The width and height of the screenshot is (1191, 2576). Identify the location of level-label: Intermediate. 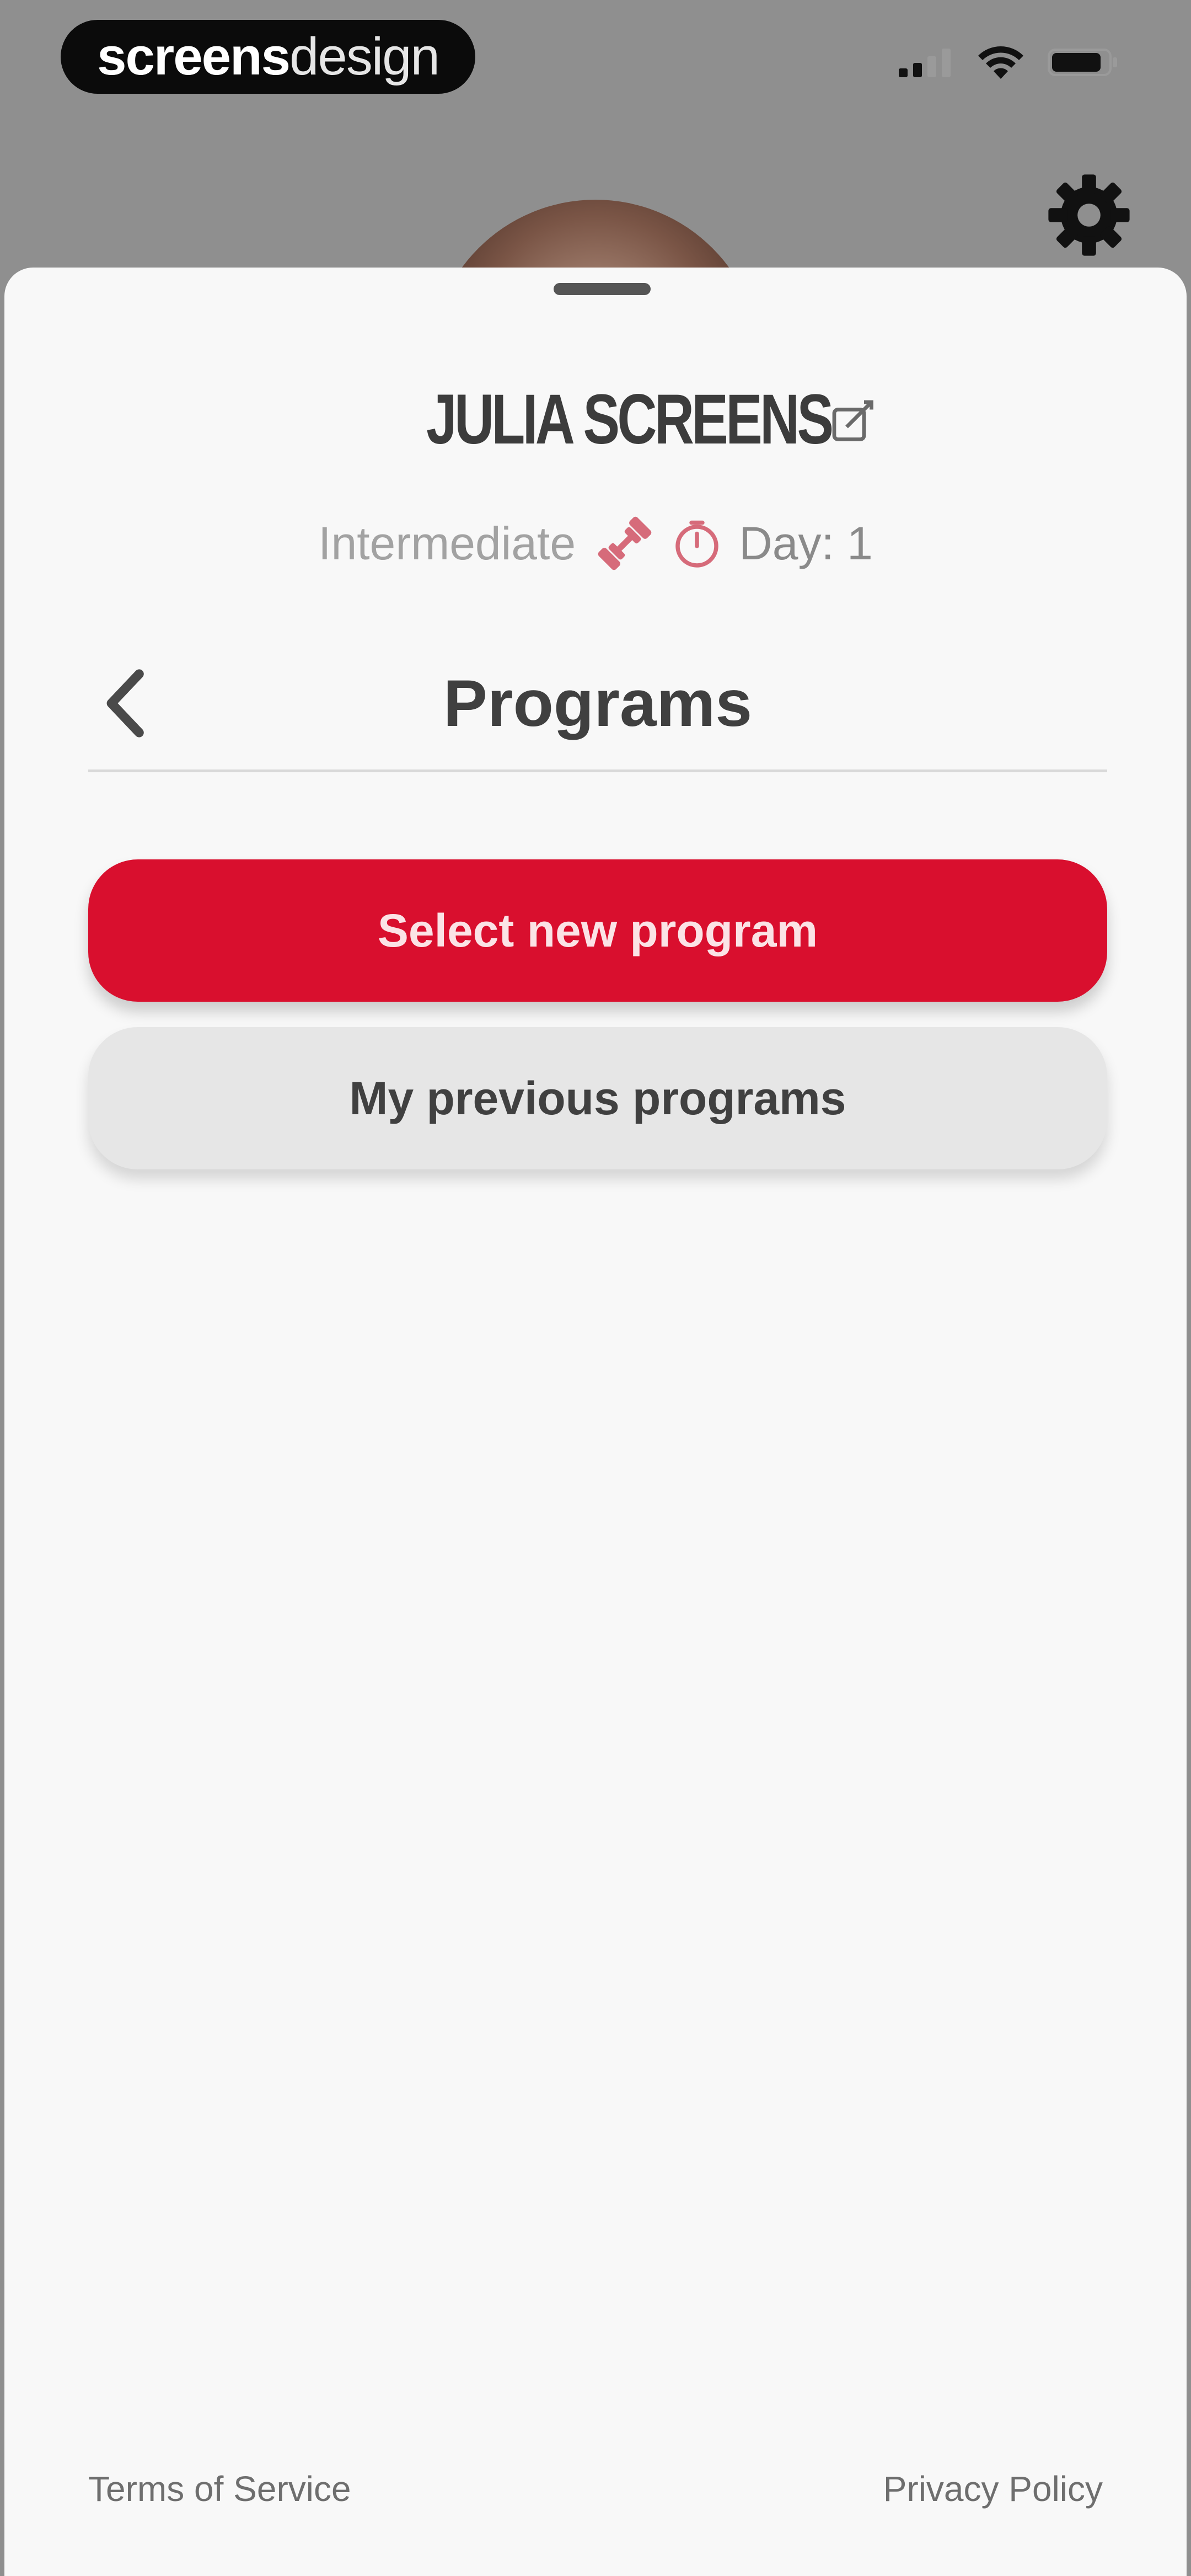
(447, 543).